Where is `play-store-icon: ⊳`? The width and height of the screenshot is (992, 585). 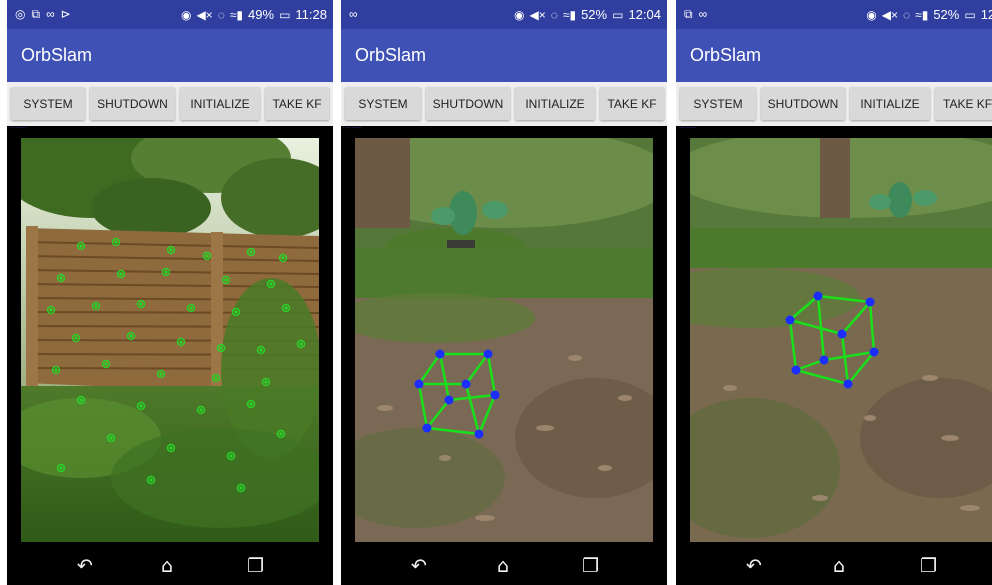
play-store-icon: ⊳ is located at coordinates (65, 14).